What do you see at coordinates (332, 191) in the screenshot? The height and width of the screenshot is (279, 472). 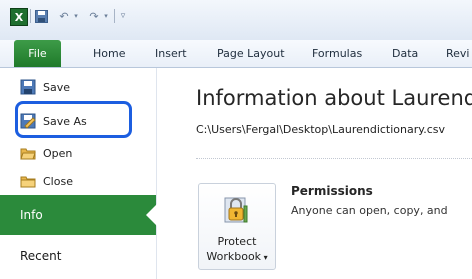 I see `permissions-title: Permissions` at bounding box center [332, 191].